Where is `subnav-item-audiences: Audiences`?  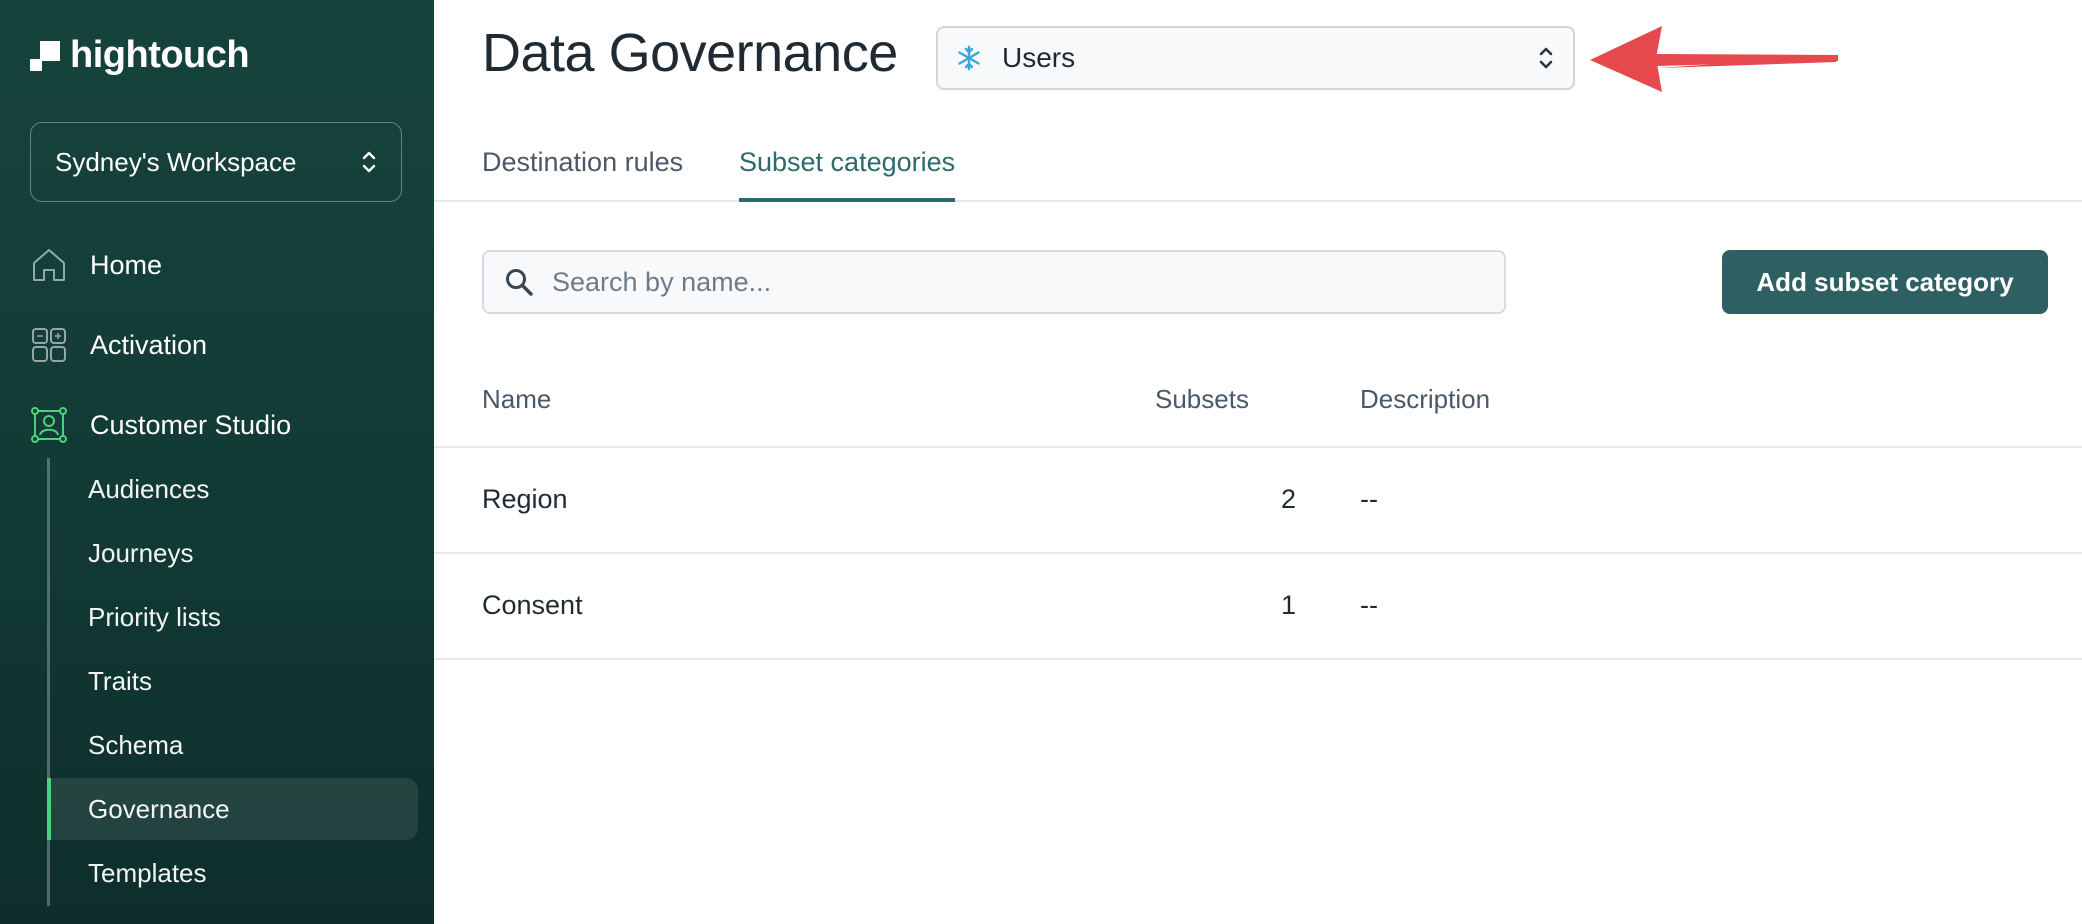 subnav-item-audiences: Audiences is located at coordinates (233, 489).